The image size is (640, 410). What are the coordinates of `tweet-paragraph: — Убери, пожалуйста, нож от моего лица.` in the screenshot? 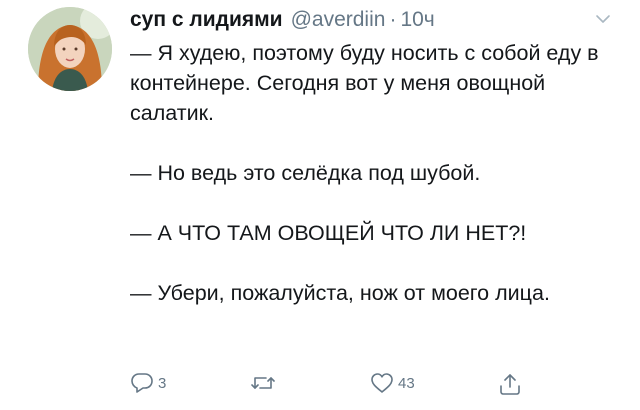 It's located at (340, 293).